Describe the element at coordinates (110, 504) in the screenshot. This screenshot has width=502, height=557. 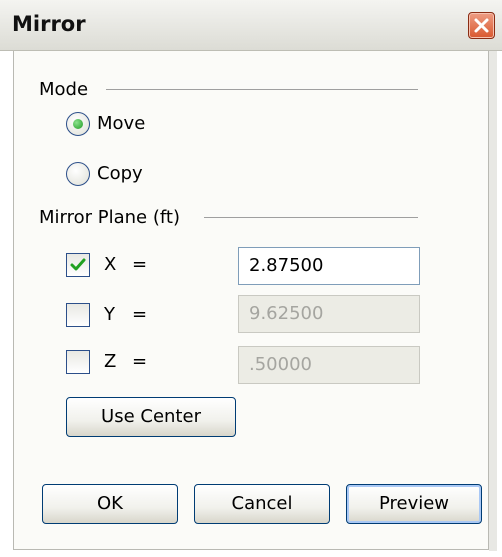
I see `ok-button: OK` at that location.